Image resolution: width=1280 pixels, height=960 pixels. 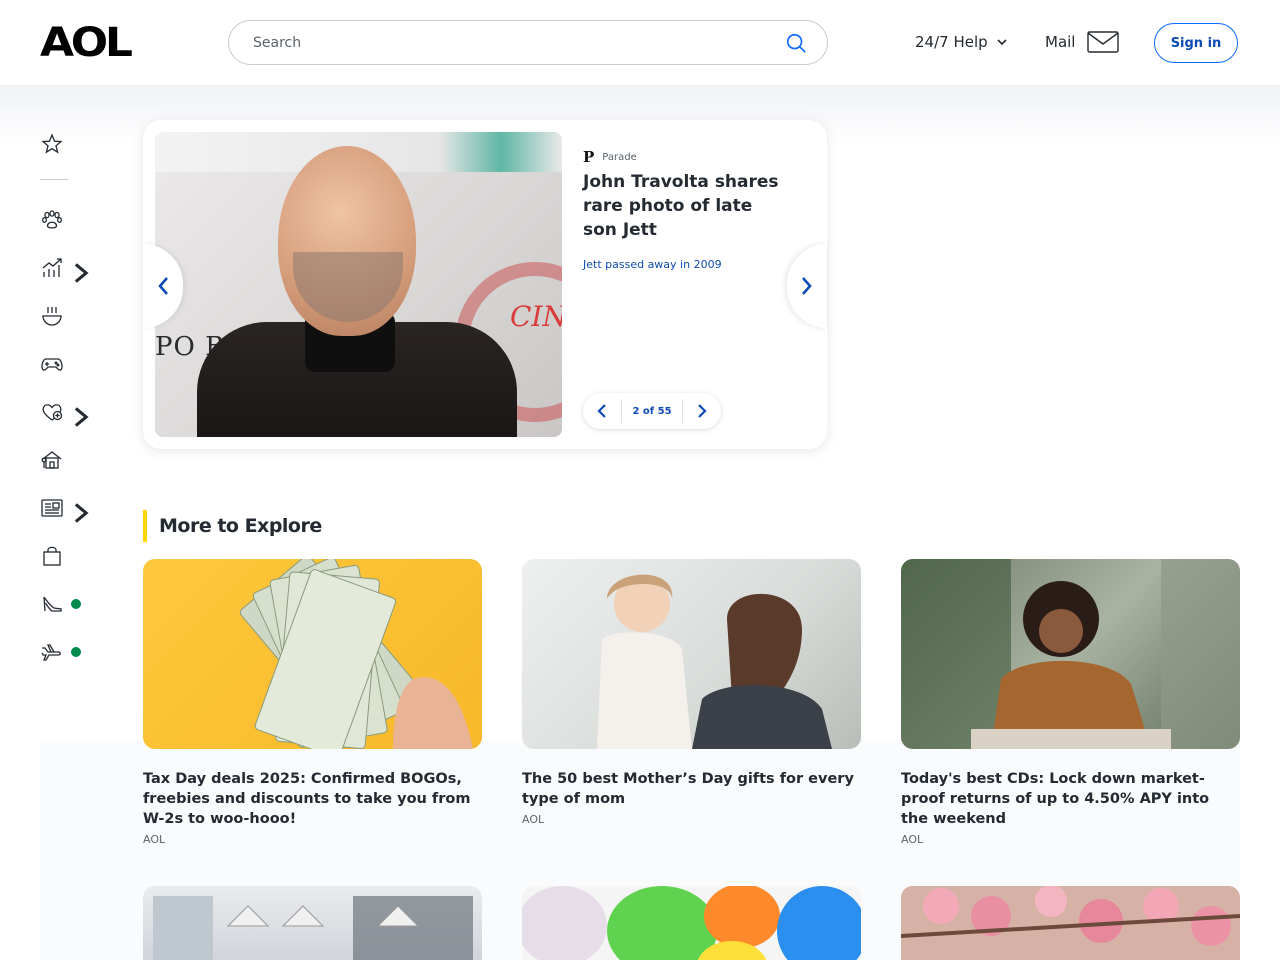 I want to click on high-heel-icon, so click(x=52, y=604).